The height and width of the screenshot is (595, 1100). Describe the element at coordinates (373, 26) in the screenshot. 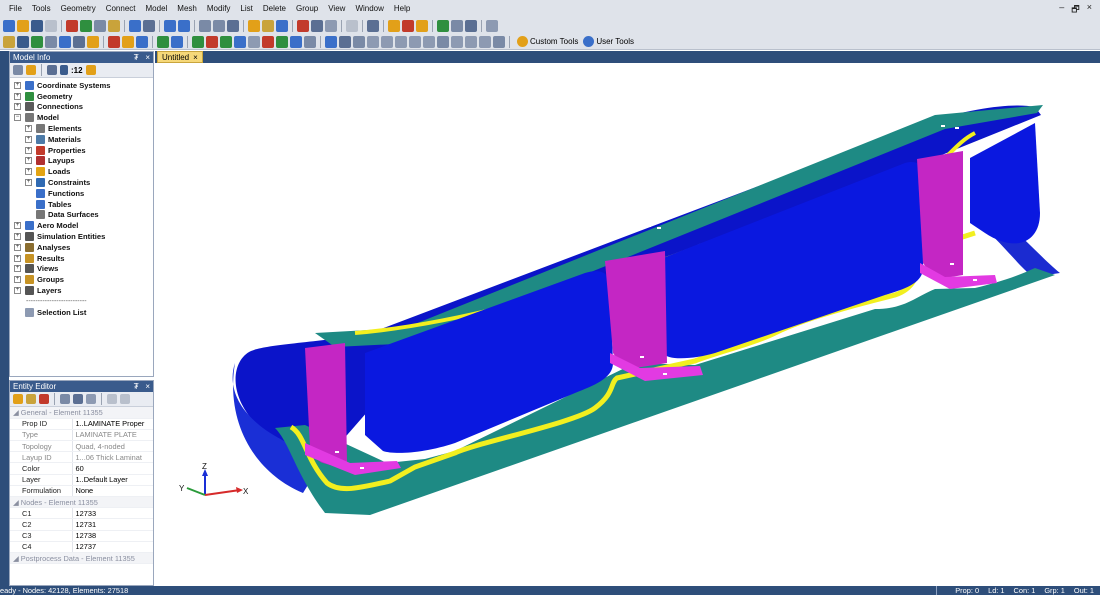

I see `main-tool-22-icon` at that location.